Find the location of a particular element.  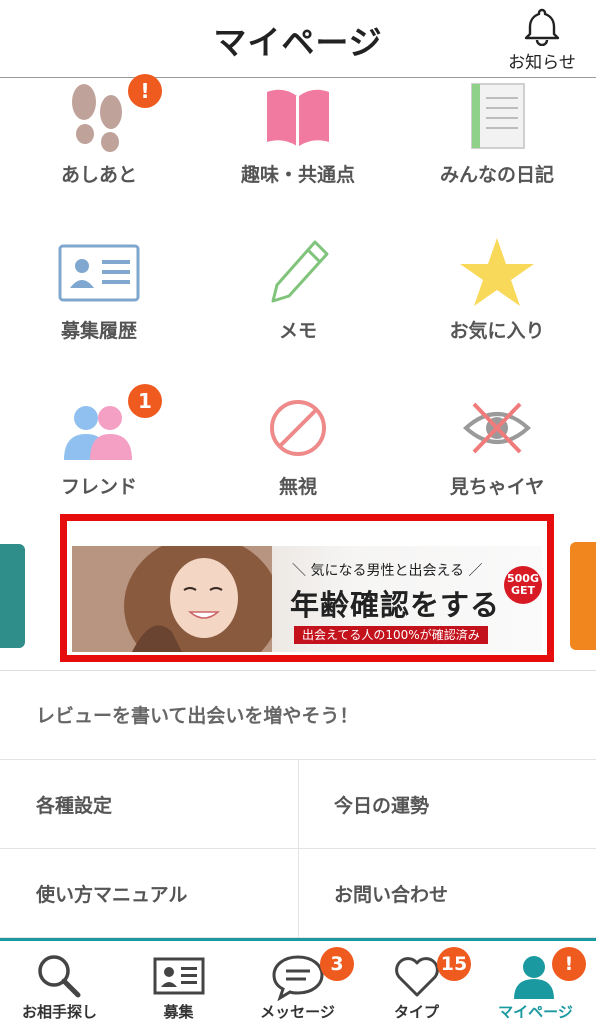

grid-item-label: フレンド is located at coordinates (98, 487).